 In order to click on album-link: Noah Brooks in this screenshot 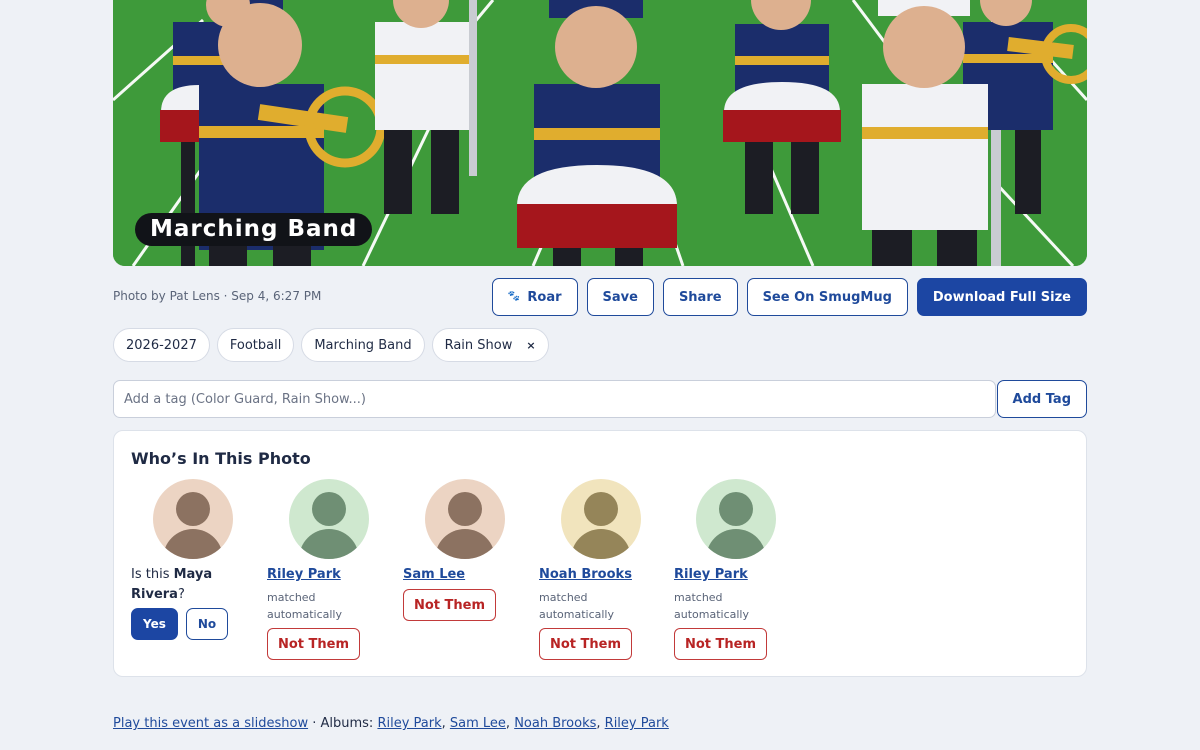, I will do `click(555, 723)`.